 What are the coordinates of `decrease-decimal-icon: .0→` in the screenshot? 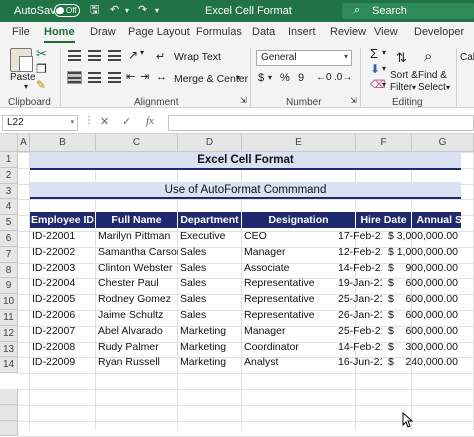 It's located at (343, 77).